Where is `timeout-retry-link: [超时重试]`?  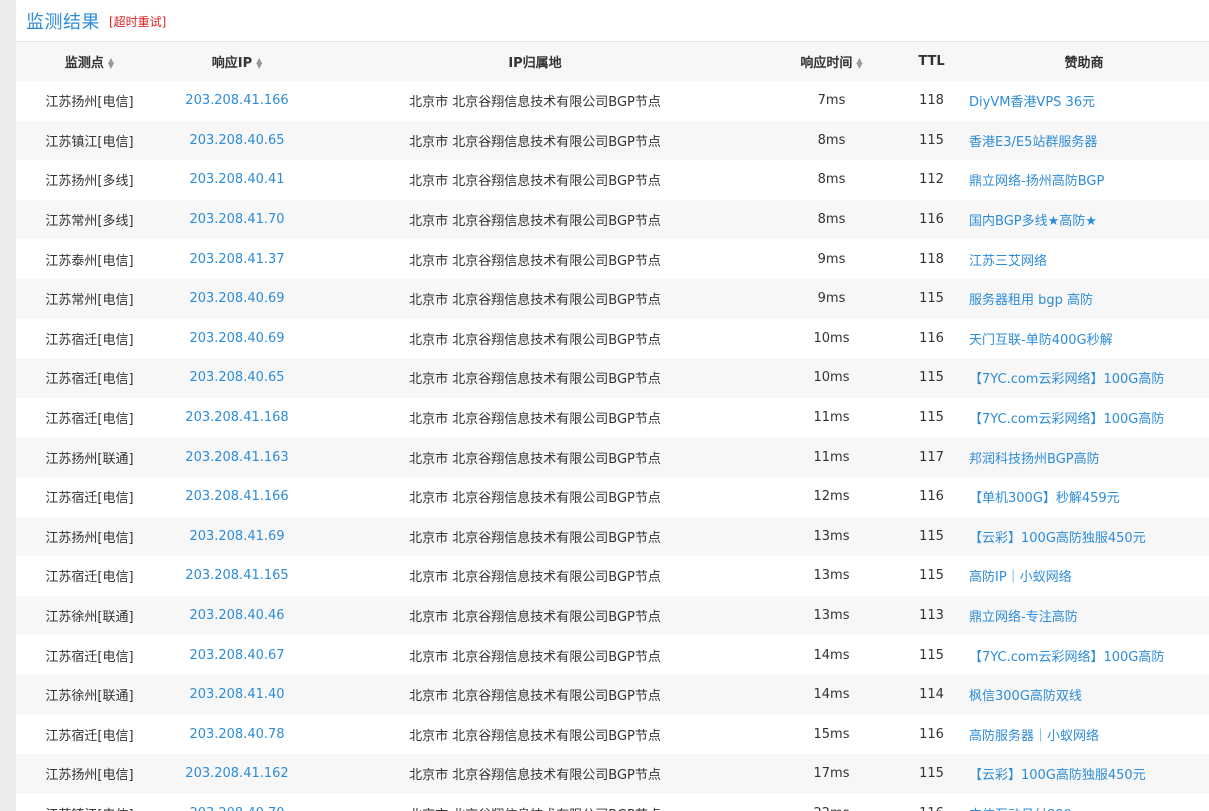 timeout-retry-link: [超时重试] is located at coordinates (137, 21).